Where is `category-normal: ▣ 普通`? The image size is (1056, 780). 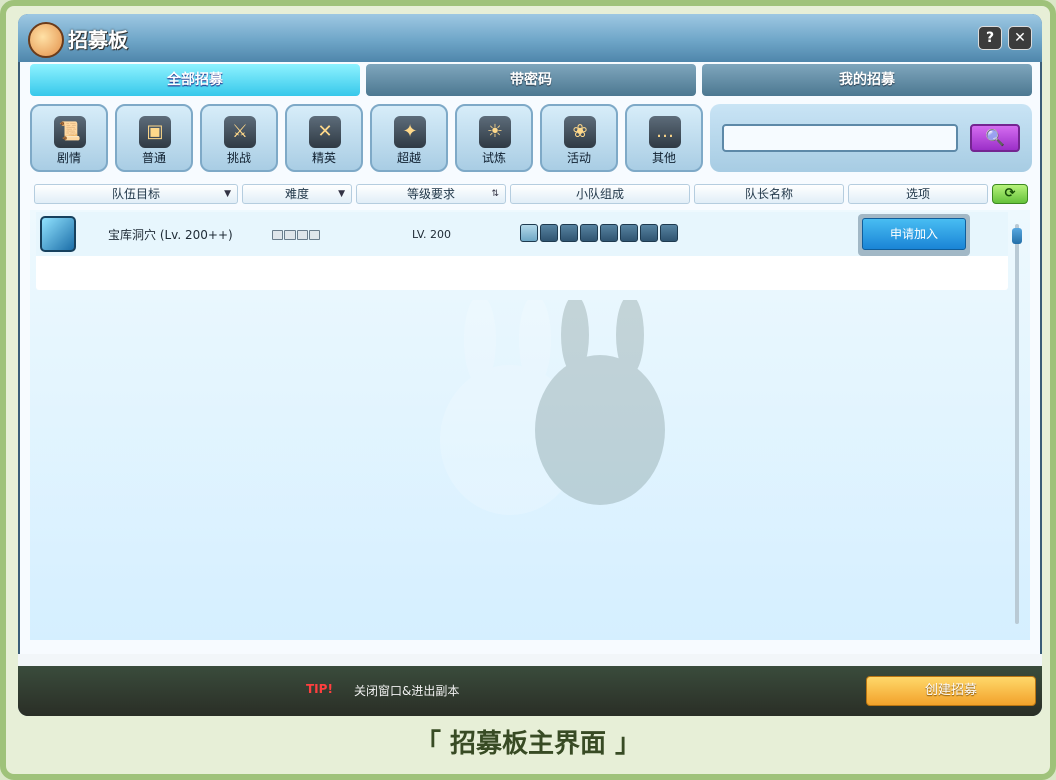 category-normal: ▣ 普通 is located at coordinates (154, 138).